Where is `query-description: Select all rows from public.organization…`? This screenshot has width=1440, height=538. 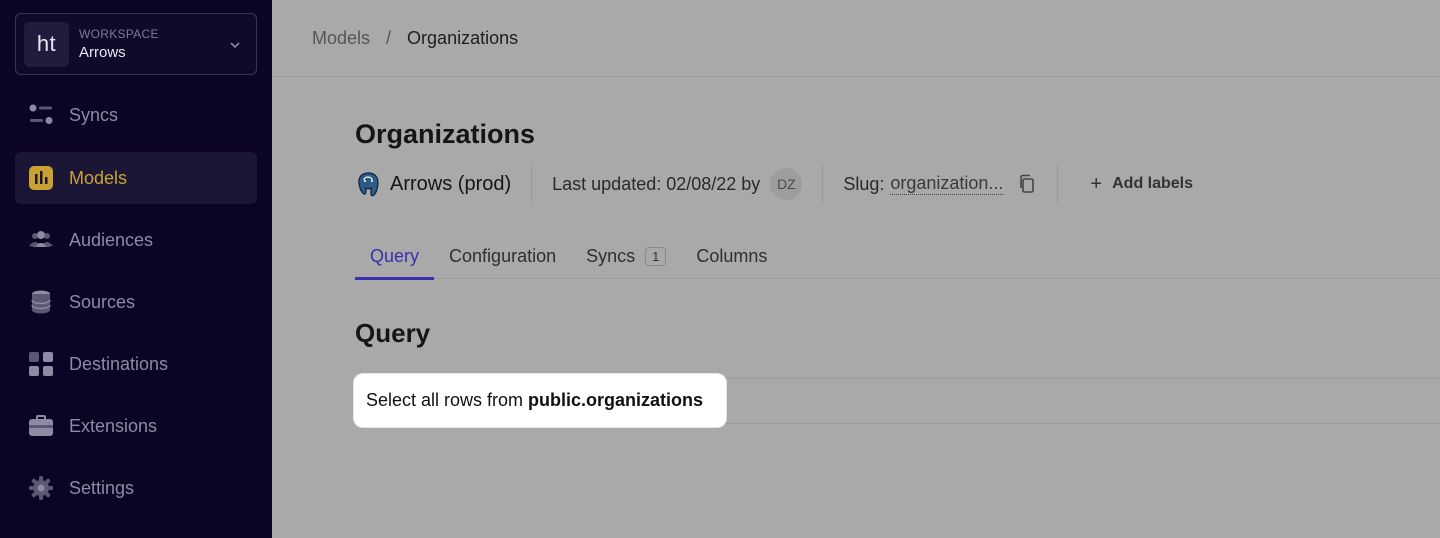 query-description: Select all rows from public.organization… is located at coordinates (540, 400).